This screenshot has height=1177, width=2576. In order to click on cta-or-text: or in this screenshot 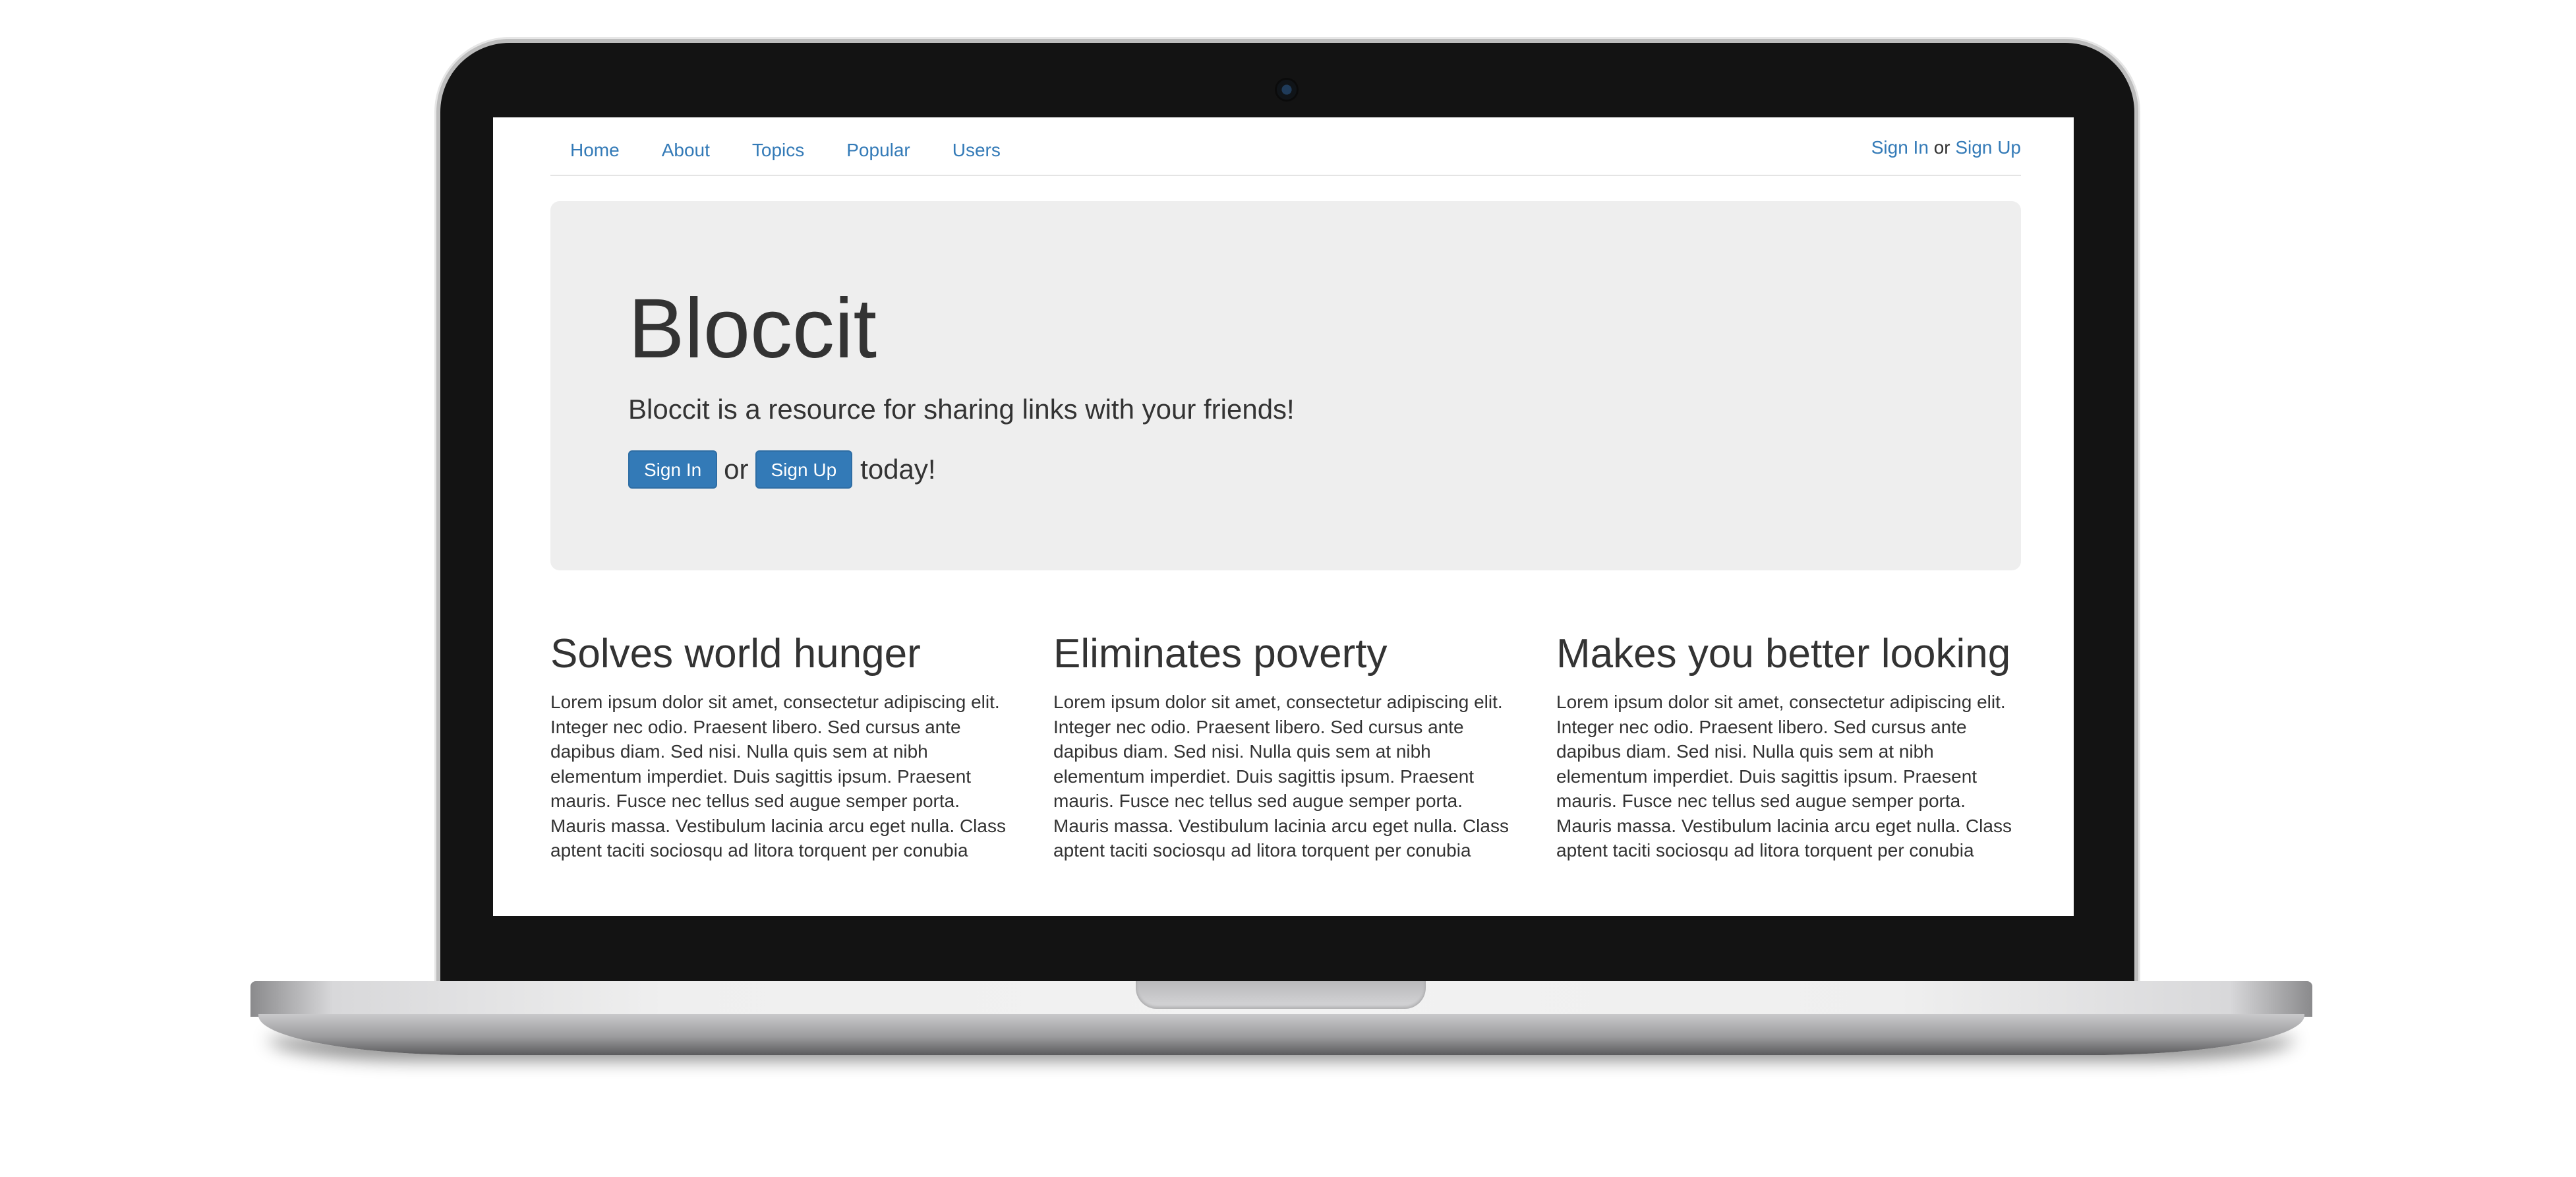, I will do `click(737, 469)`.